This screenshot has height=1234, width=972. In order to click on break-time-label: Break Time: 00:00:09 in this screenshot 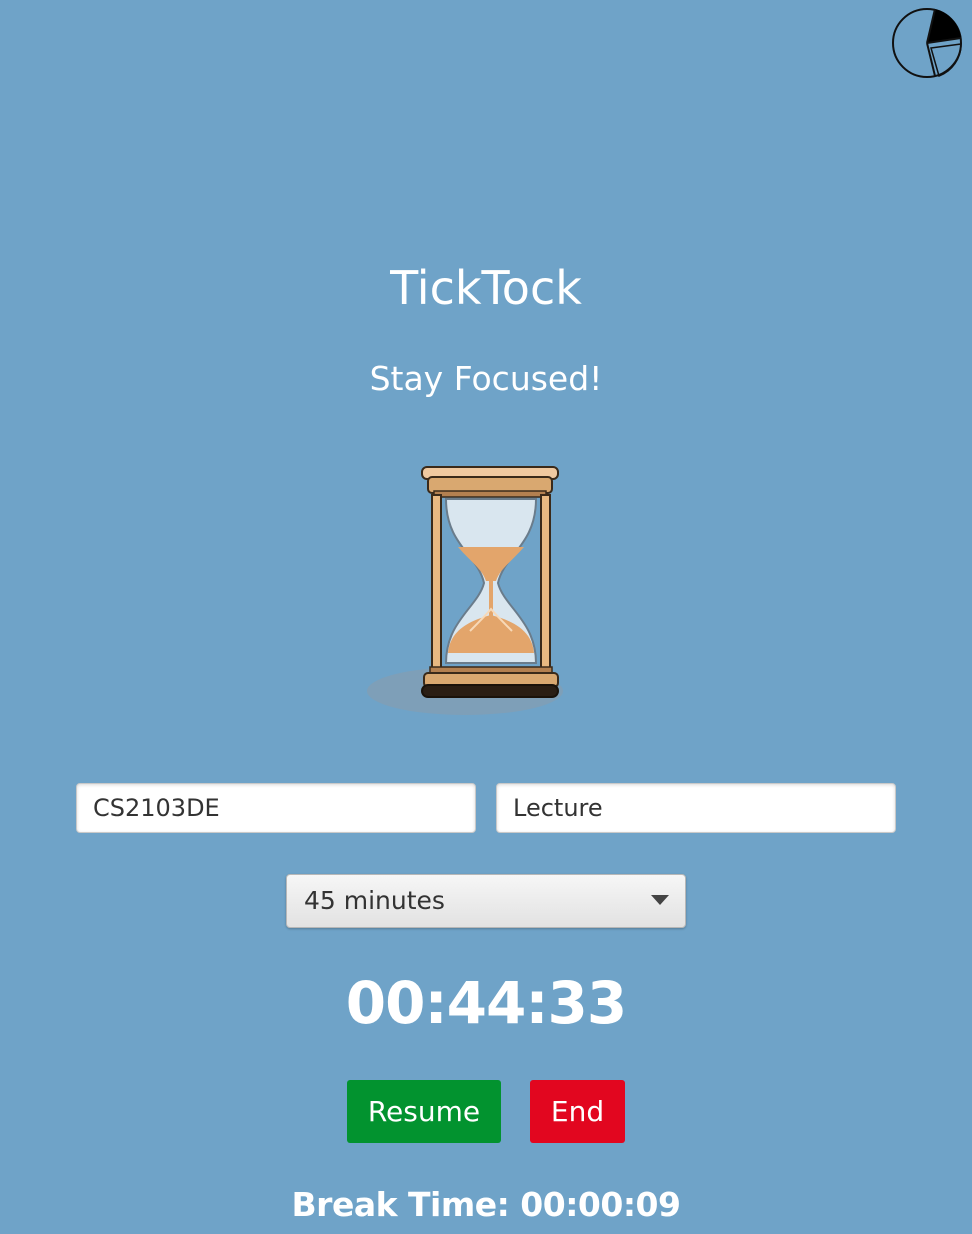, I will do `click(486, 1204)`.